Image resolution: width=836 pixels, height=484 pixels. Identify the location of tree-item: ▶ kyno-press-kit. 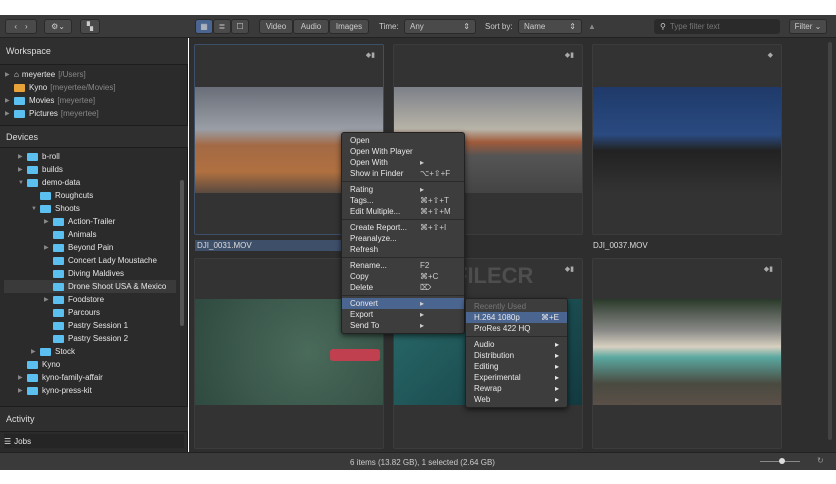
(55, 390).